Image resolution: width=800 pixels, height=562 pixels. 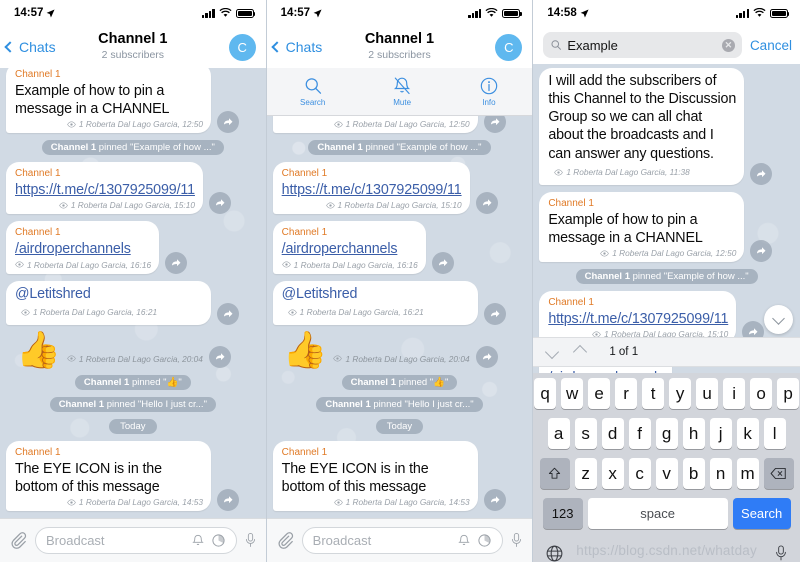 What do you see at coordinates (554, 553) in the screenshot?
I see `globe-icon` at bounding box center [554, 553].